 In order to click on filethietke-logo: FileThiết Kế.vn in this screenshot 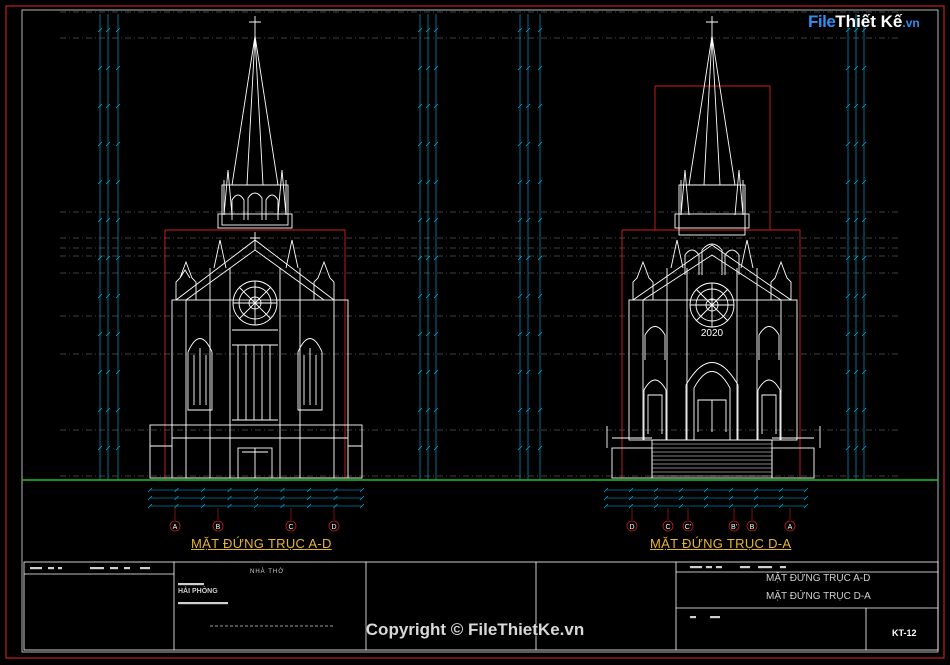, I will do `click(867, 27)`.